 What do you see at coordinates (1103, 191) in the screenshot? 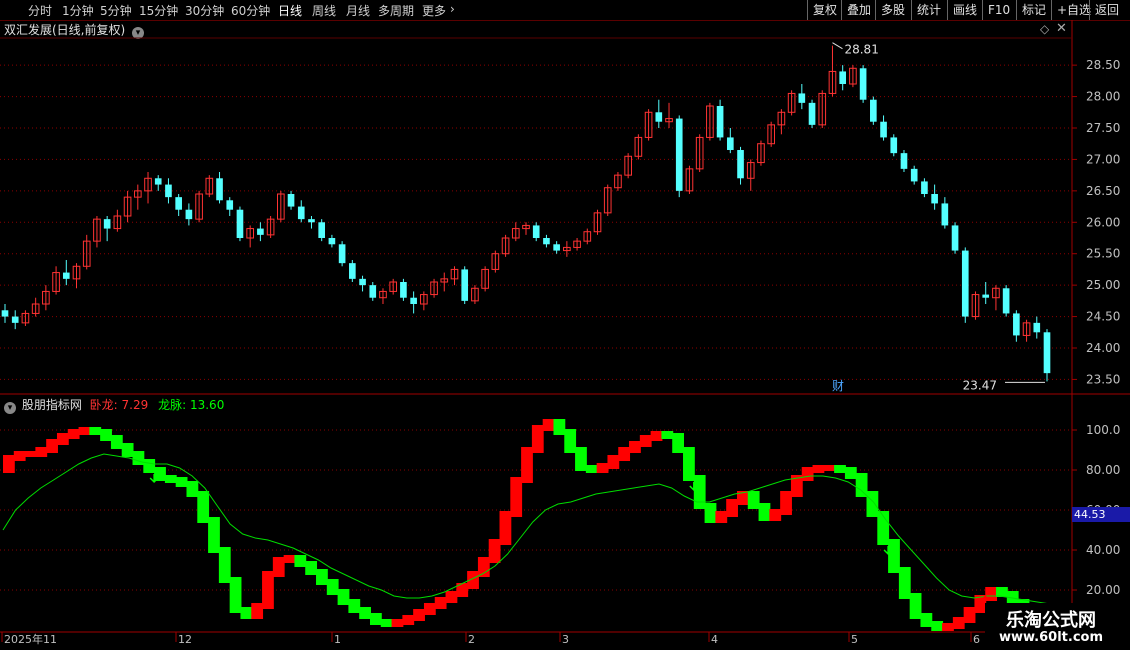
I see `y-tick-label: 26.50` at bounding box center [1103, 191].